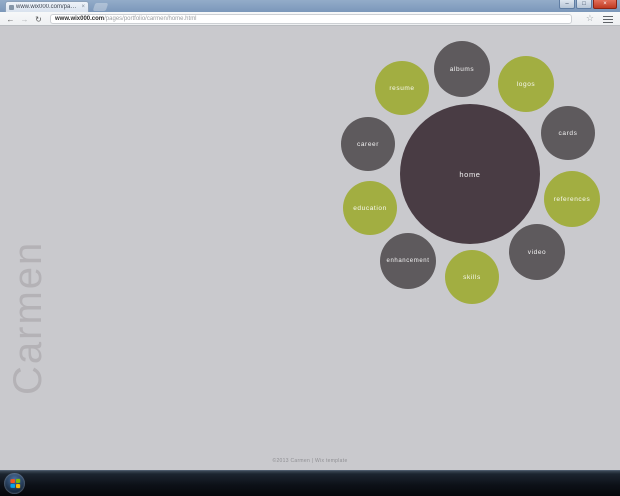 This screenshot has width=620, height=496. Describe the element at coordinates (38, 19) in the screenshot. I see `reload-icon: ↻` at that location.